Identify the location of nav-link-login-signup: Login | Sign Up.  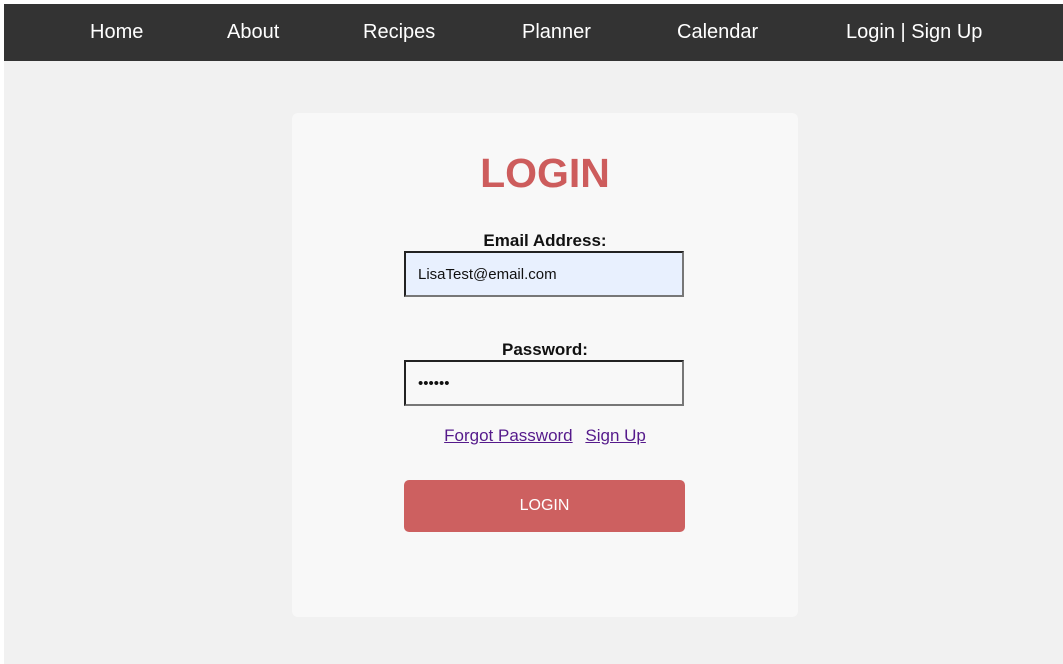
(914, 32).